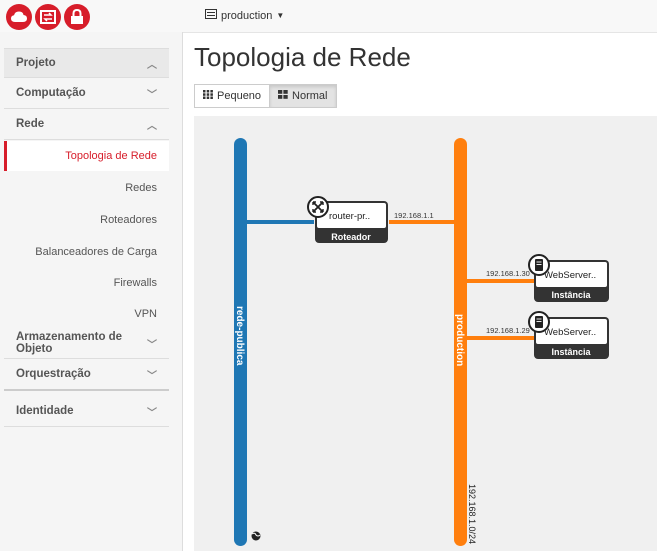 This screenshot has height=551, width=657. I want to click on view-small-button: Pequeno, so click(232, 96).